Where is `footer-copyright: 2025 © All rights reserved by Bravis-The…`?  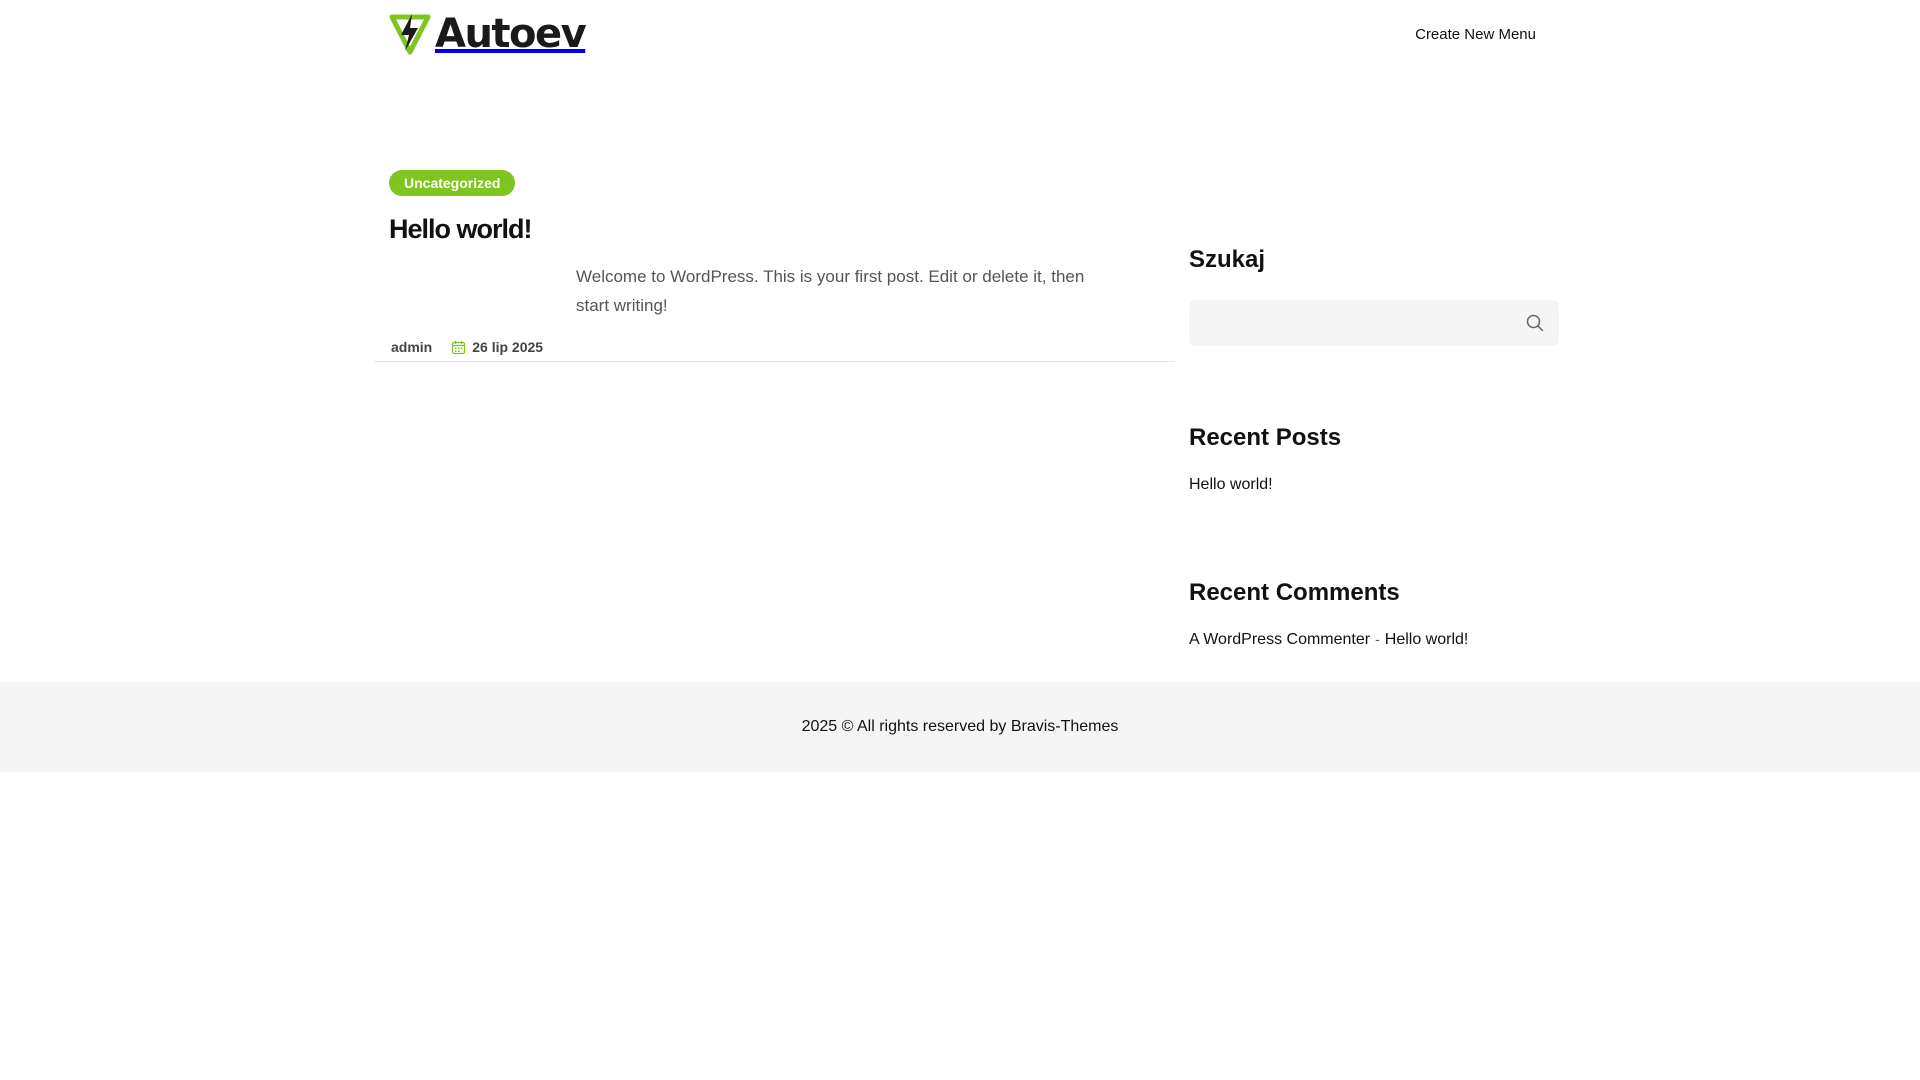
footer-copyright: 2025 © All rights reserved by Bravis-The… is located at coordinates (960, 726).